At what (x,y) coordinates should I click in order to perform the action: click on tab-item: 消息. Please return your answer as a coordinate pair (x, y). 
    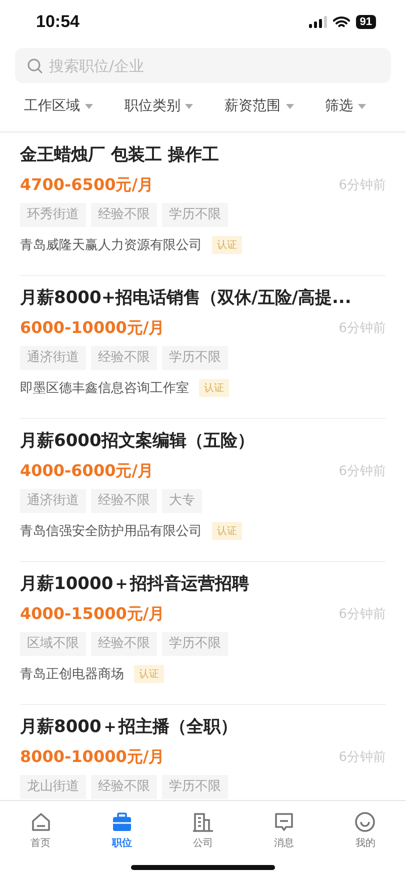
    Looking at the image, I should click on (284, 830).